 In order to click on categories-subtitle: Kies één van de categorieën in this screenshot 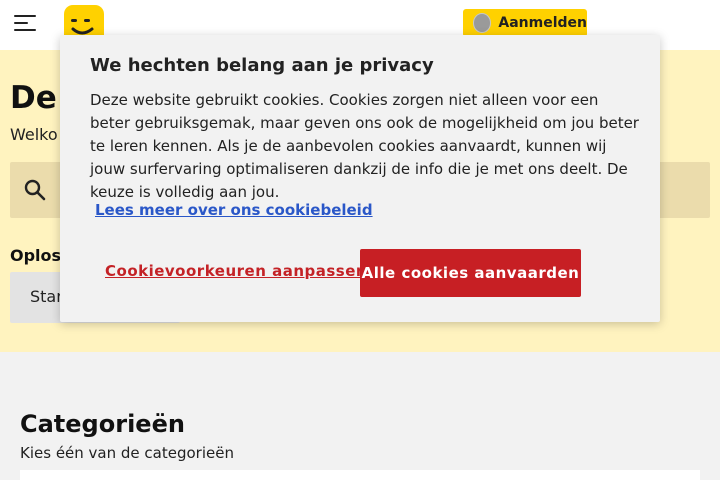, I will do `click(127, 453)`.